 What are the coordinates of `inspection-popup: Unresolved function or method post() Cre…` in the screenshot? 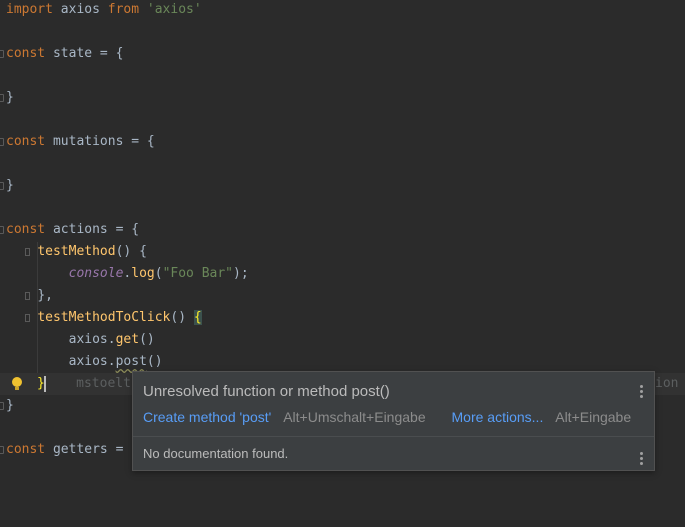 It's located at (393, 421).